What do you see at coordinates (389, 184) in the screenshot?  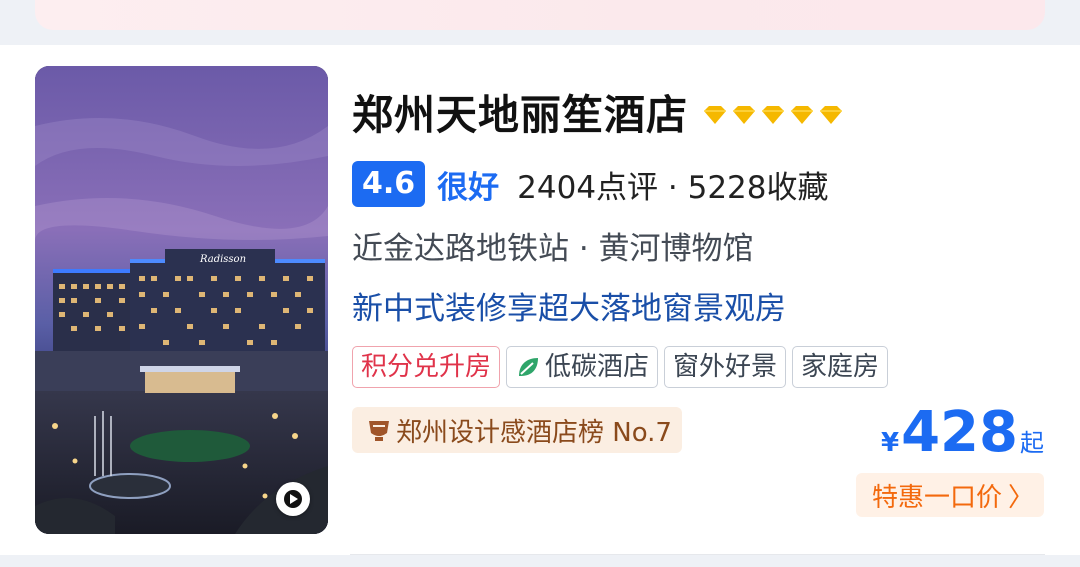 I see `score-badge: 4.6` at bounding box center [389, 184].